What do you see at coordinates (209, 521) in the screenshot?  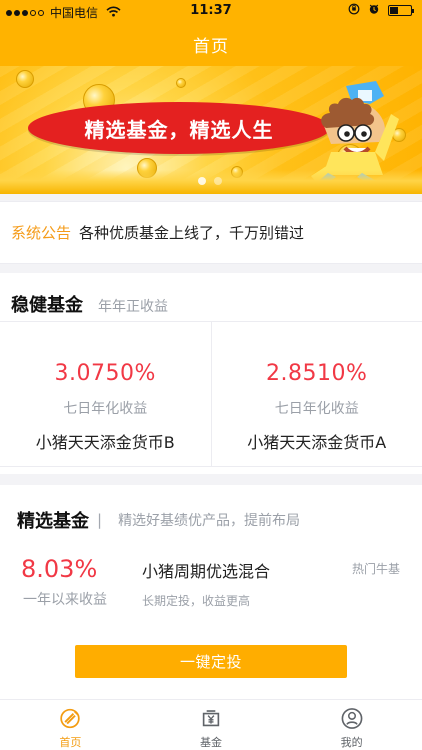 I see `selected-fund-subtitle: 精选好基绩优产品，提前布局` at bounding box center [209, 521].